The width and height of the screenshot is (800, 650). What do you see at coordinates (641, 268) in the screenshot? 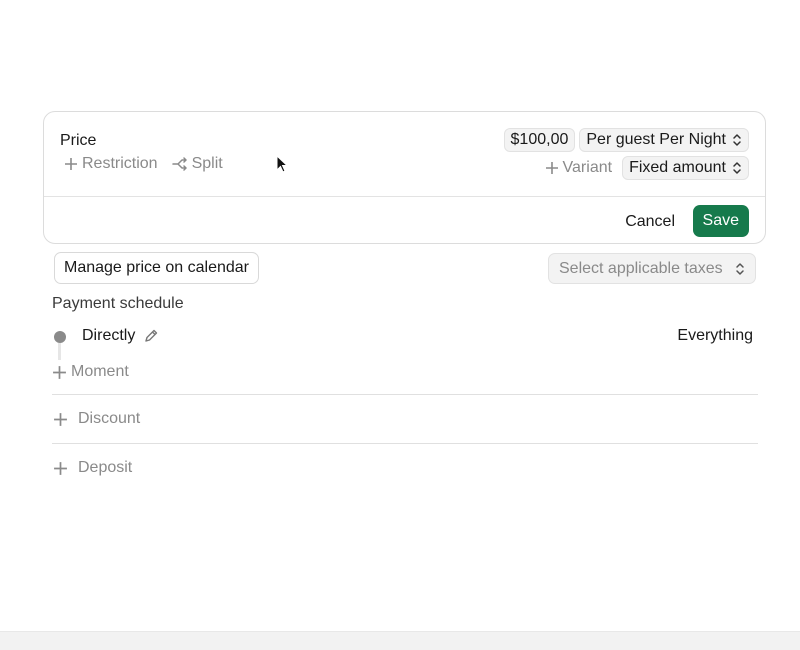
I see `tax-select-placeholder: Select applicable taxes` at bounding box center [641, 268].